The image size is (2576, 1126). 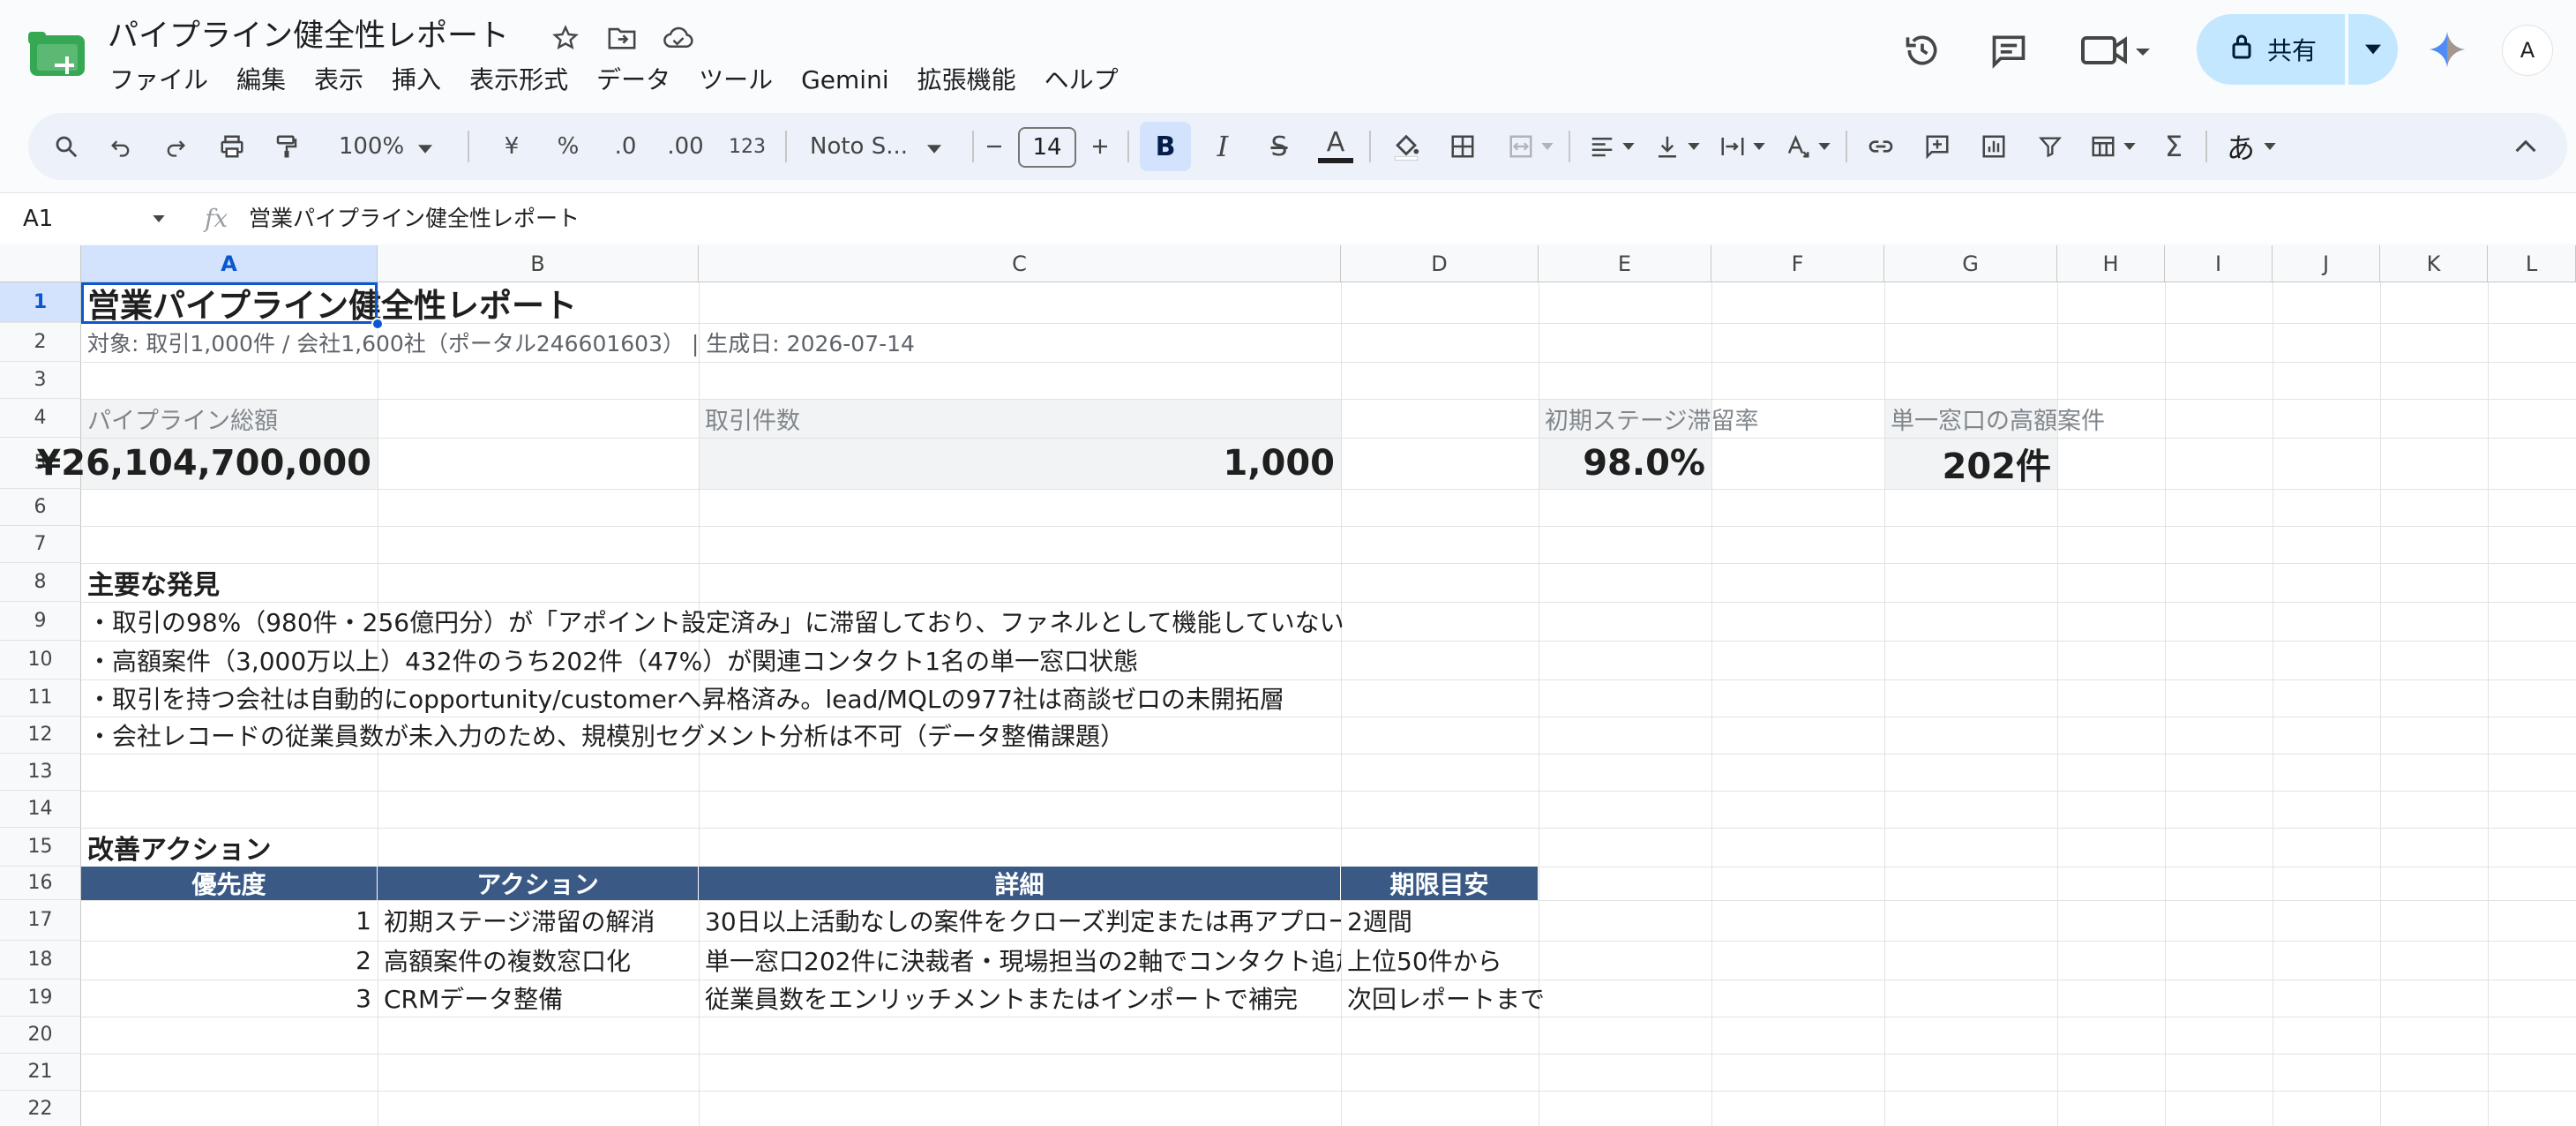 What do you see at coordinates (40, 544) in the screenshot?
I see `row-header: 7` at bounding box center [40, 544].